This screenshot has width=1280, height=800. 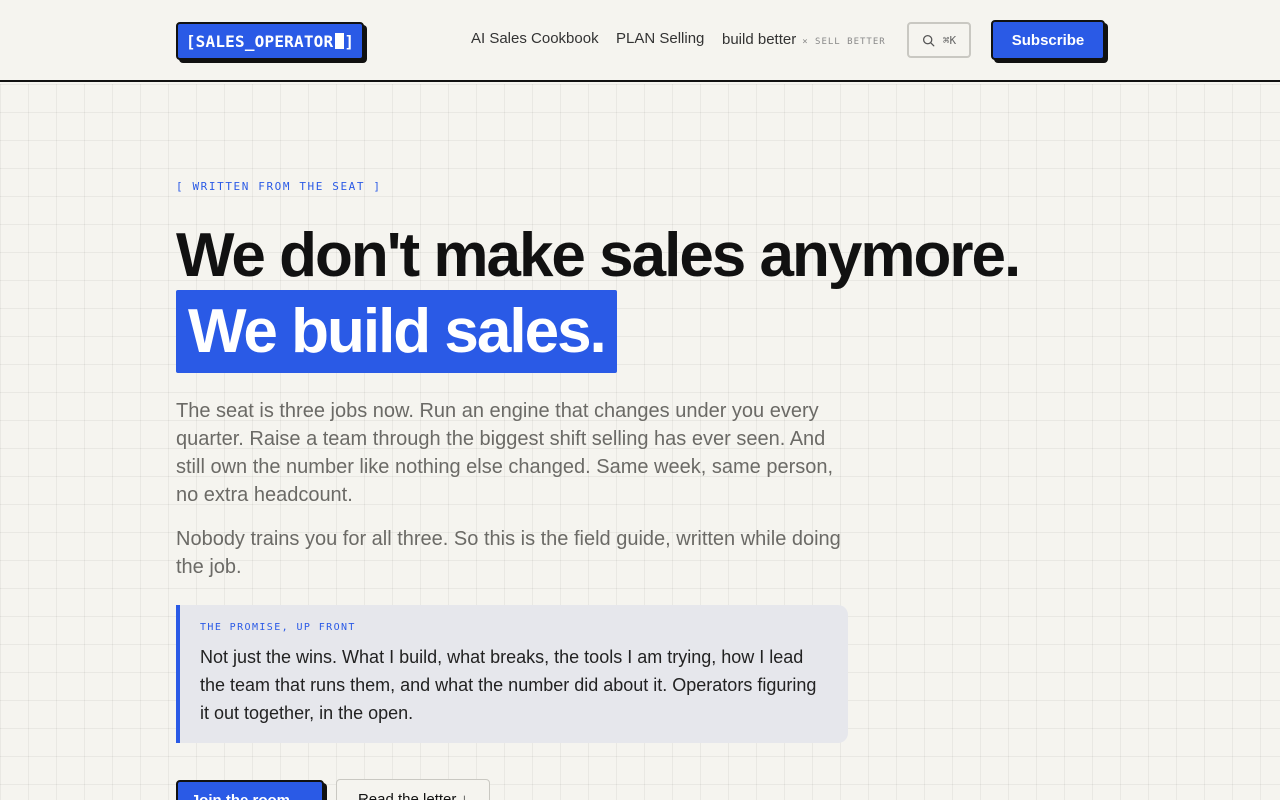 What do you see at coordinates (759, 39) in the screenshot?
I see `nav-build-better-label: build better` at bounding box center [759, 39].